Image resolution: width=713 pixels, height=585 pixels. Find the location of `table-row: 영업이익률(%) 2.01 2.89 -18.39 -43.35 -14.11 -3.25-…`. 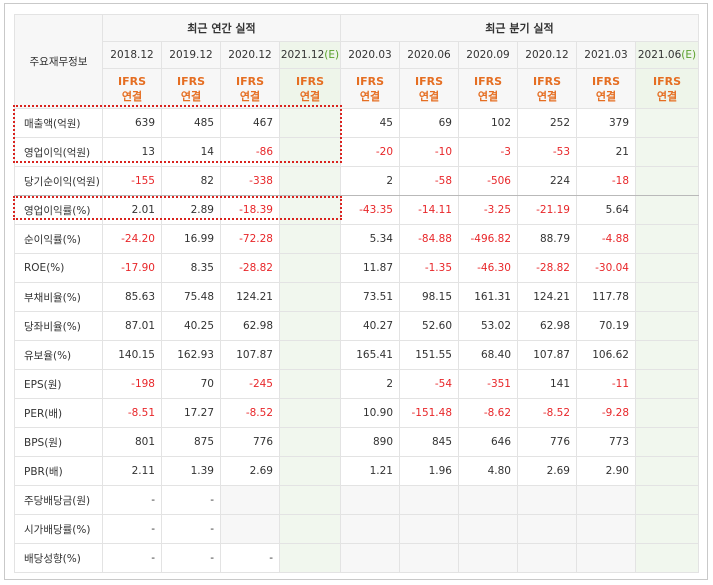

table-row: 영업이익률(%) 2.01 2.89 -18.39 -43.35 -14.11 -3.25-… is located at coordinates (356, 210).